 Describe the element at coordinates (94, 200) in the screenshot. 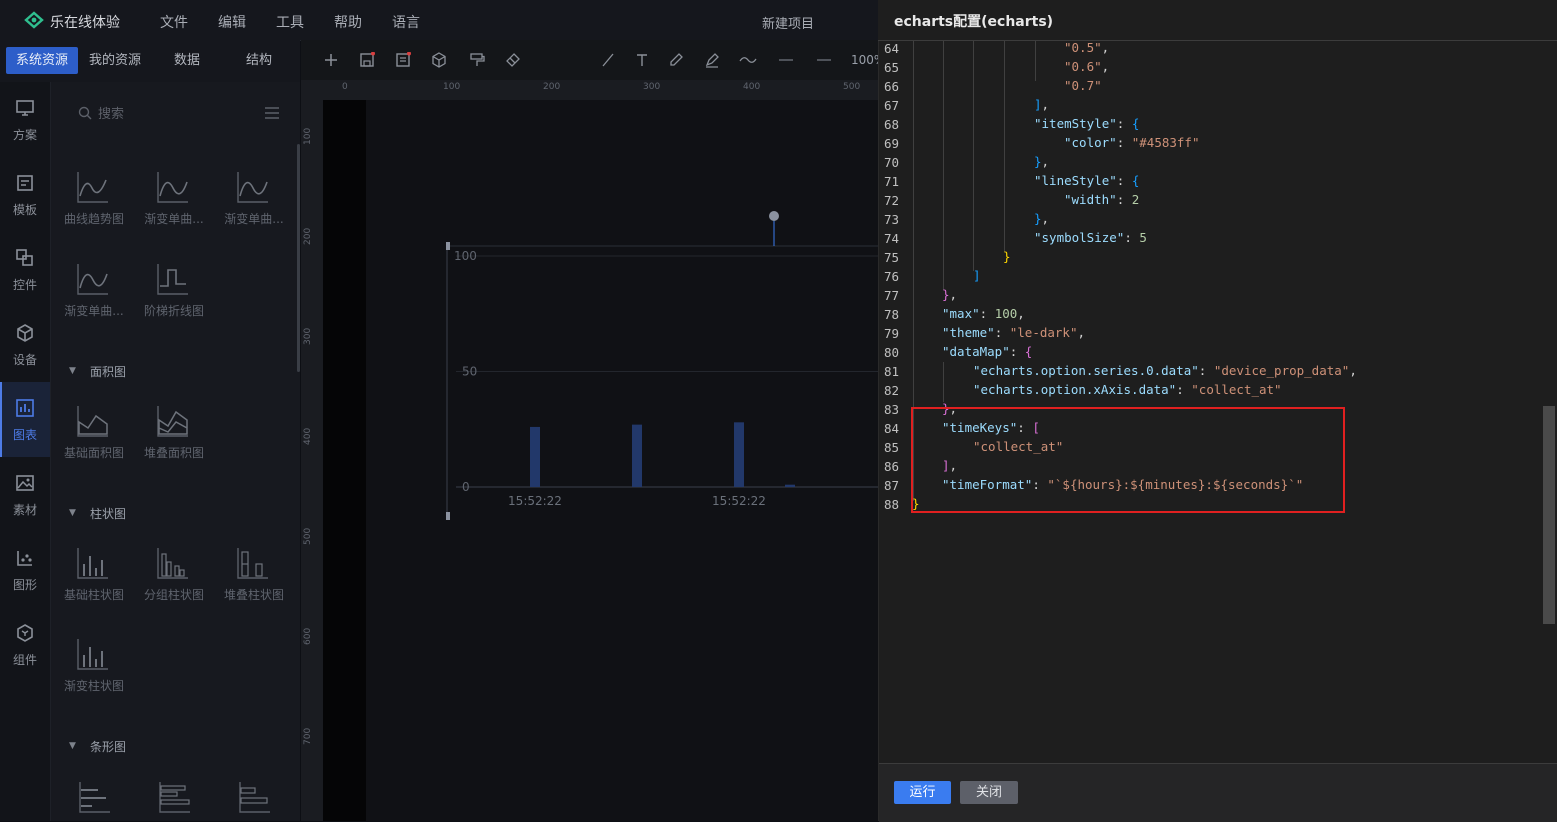

I see `thumb-curve-trend: 曲线趋势图` at that location.